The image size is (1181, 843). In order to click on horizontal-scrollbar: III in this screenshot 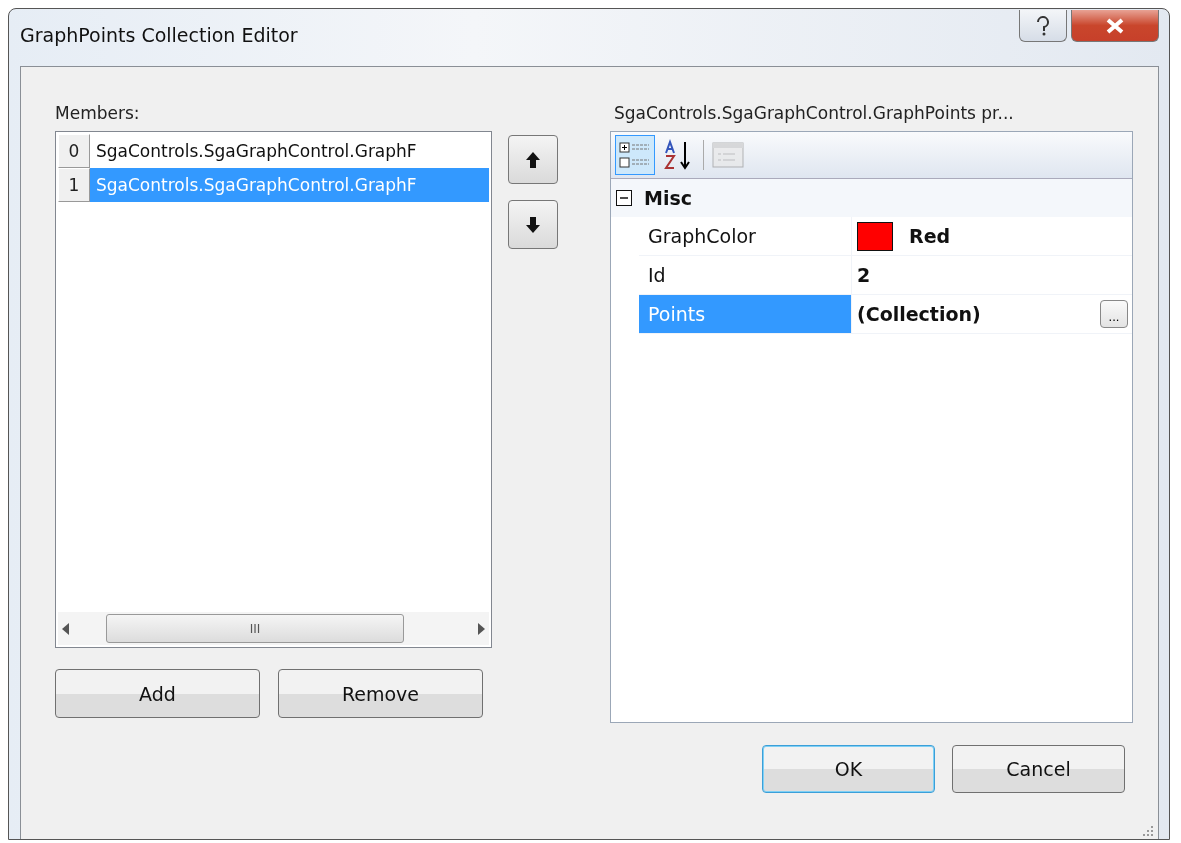, I will do `click(273, 628)`.